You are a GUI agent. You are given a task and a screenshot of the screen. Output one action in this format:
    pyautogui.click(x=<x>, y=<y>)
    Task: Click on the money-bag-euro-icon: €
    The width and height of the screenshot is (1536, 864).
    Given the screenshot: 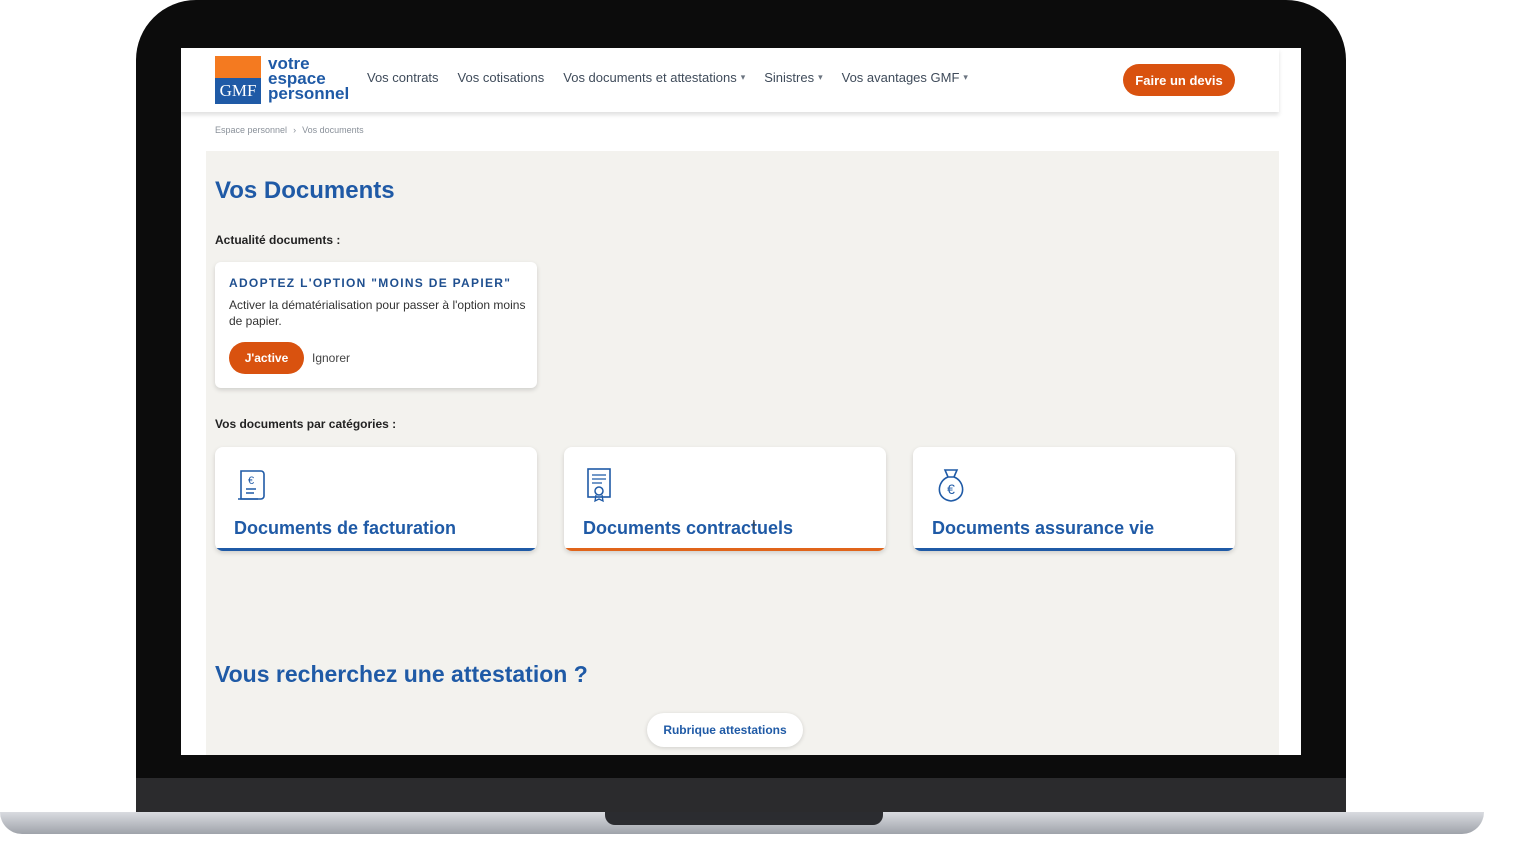 What is the action you would take?
    pyautogui.click(x=951, y=485)
    